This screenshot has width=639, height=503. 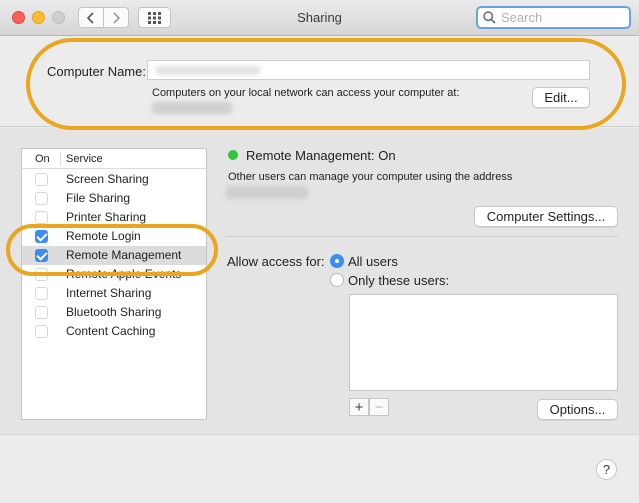 I want to click on title-bar: Sharing, so click(x=319, y=18).